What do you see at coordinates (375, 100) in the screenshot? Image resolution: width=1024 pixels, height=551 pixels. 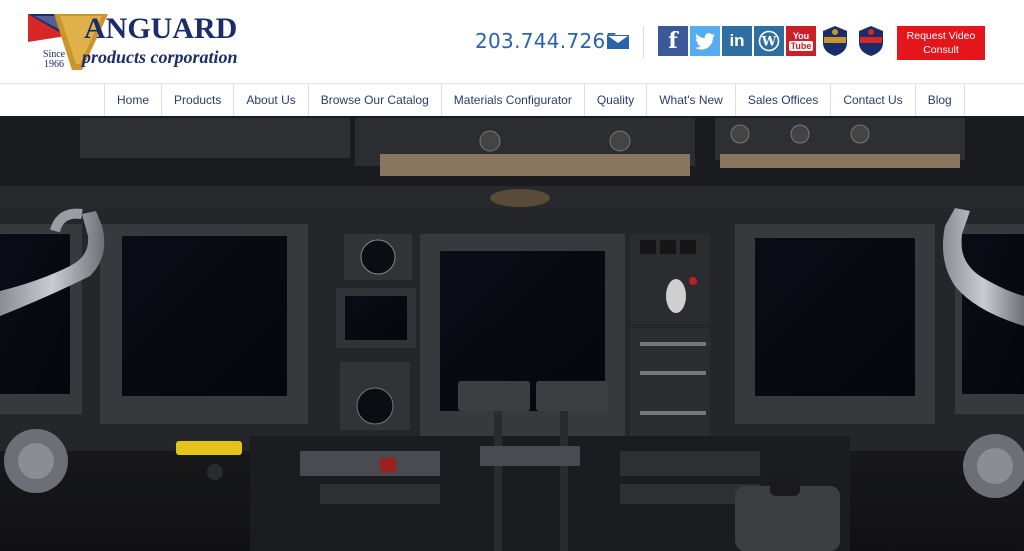 I see `nav-item-browse-catalog: Browse Our Catalog` at bounding box center [375, 100].